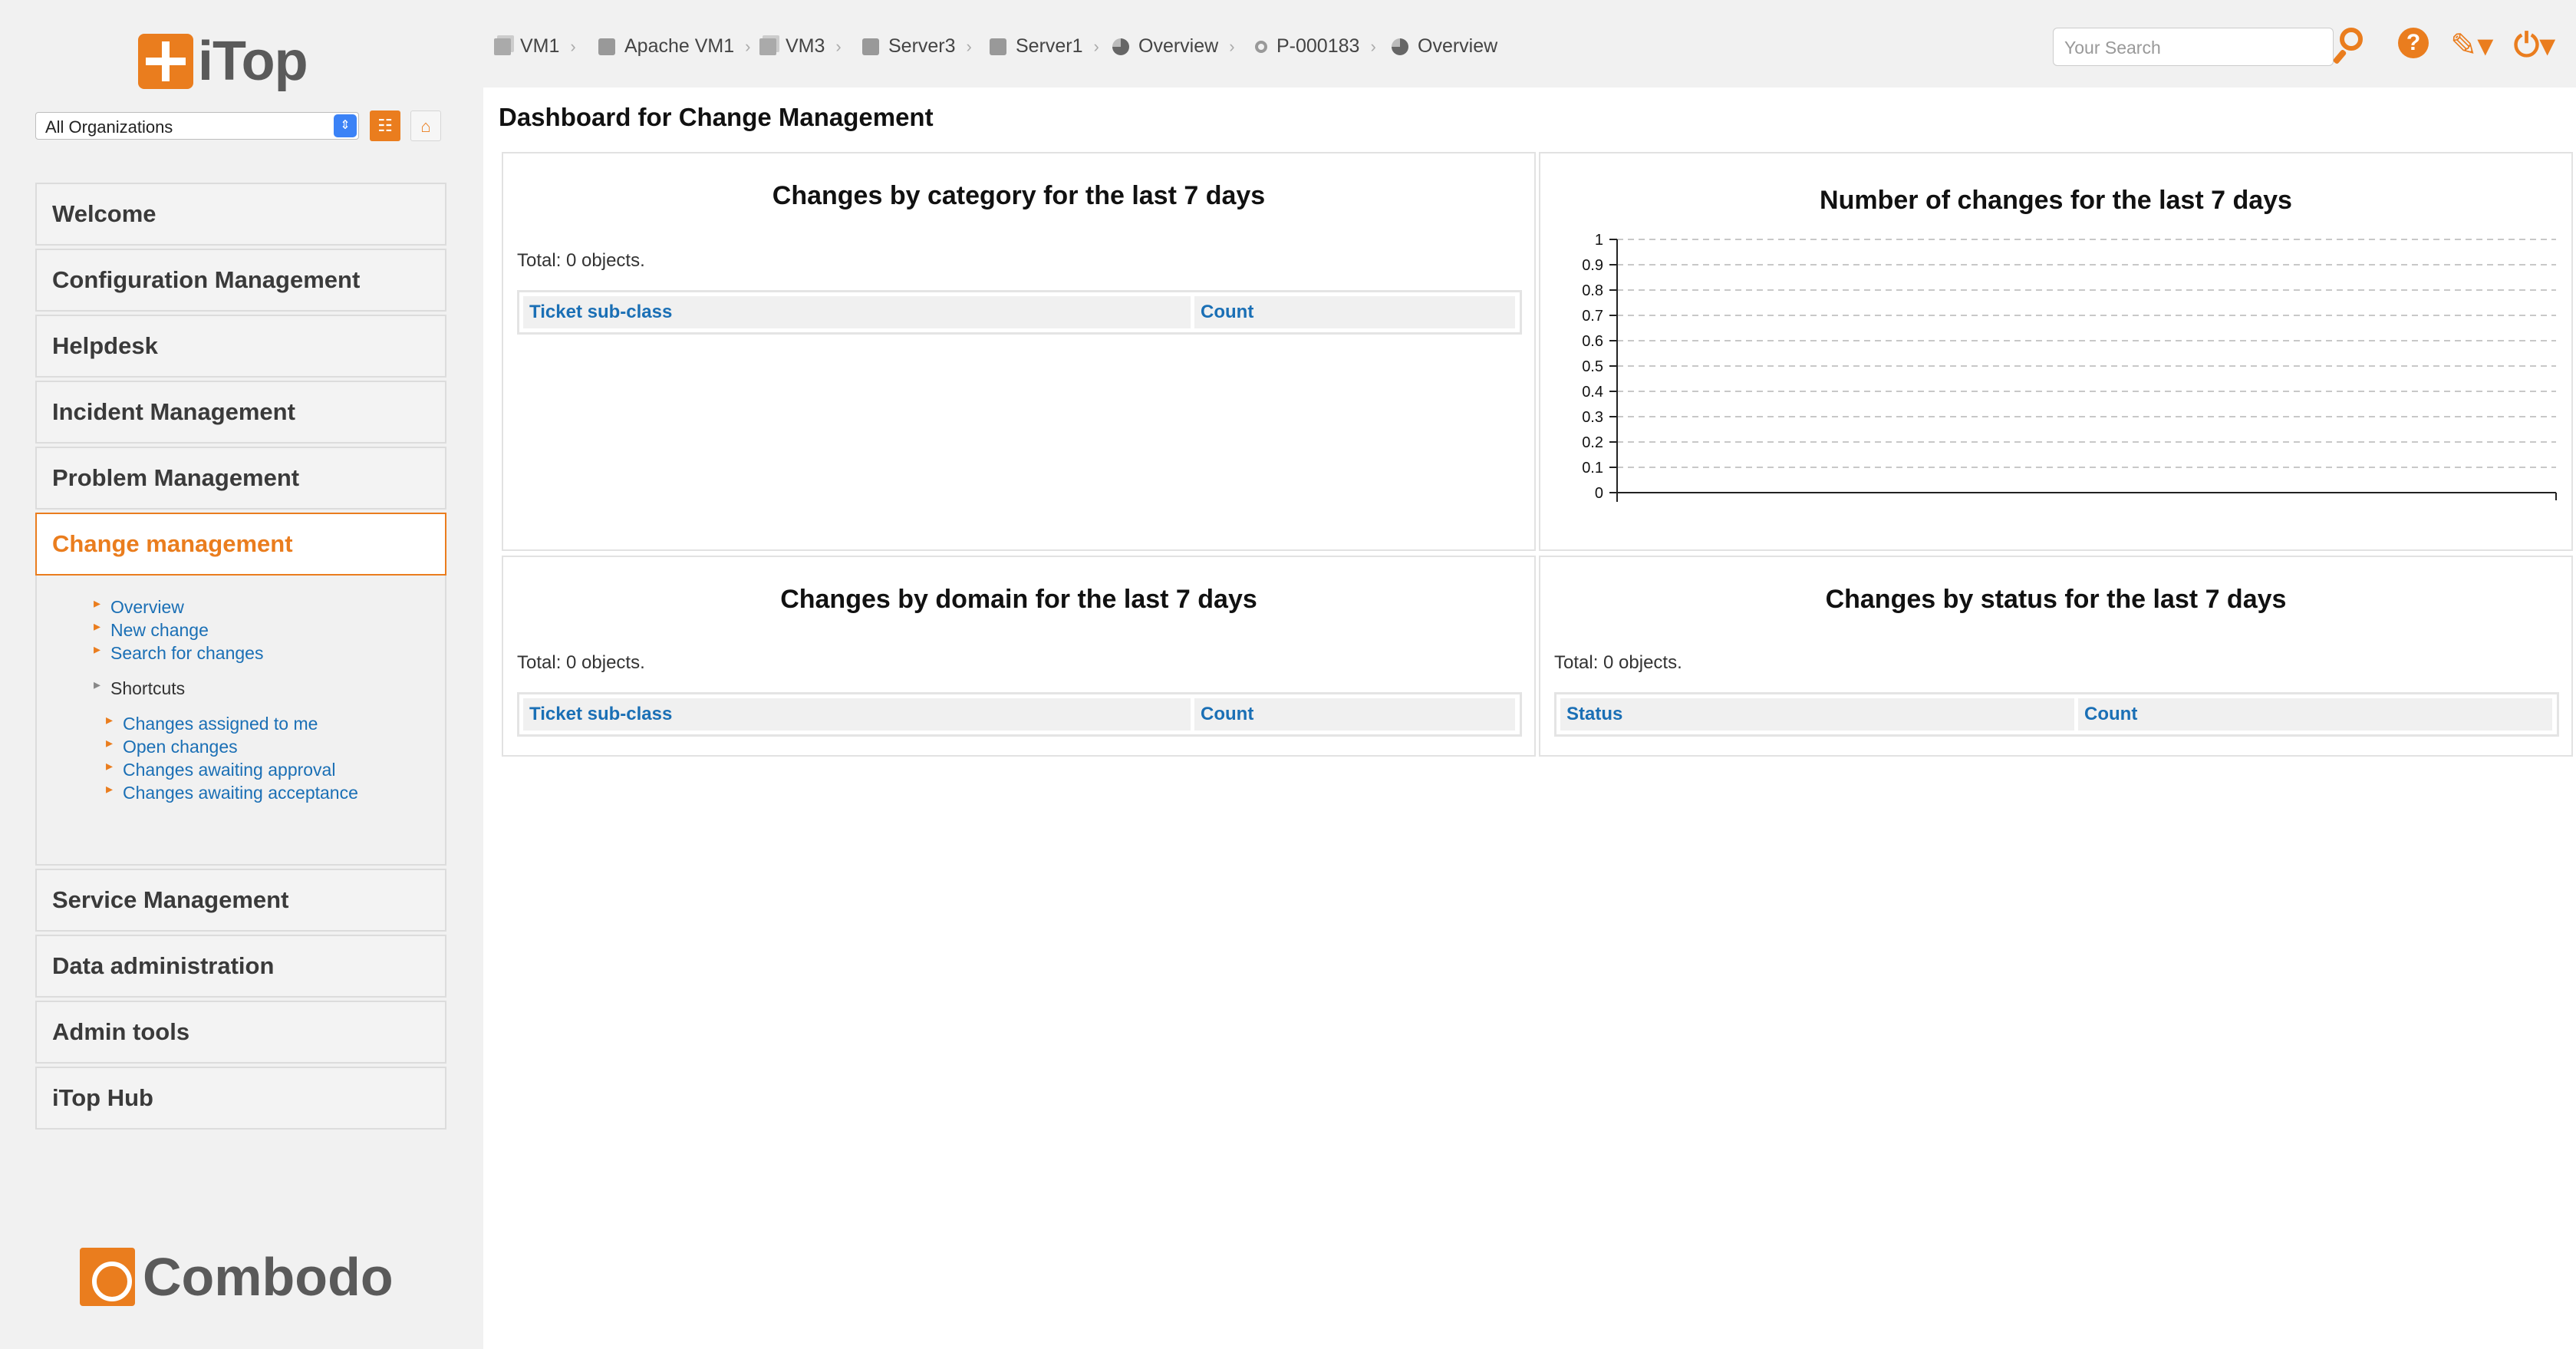 The width and height of the screenshot is (2576, 1349). Describe the element at coordinates (2350, 45) in the screenshot. I see `search-icon` at that location.